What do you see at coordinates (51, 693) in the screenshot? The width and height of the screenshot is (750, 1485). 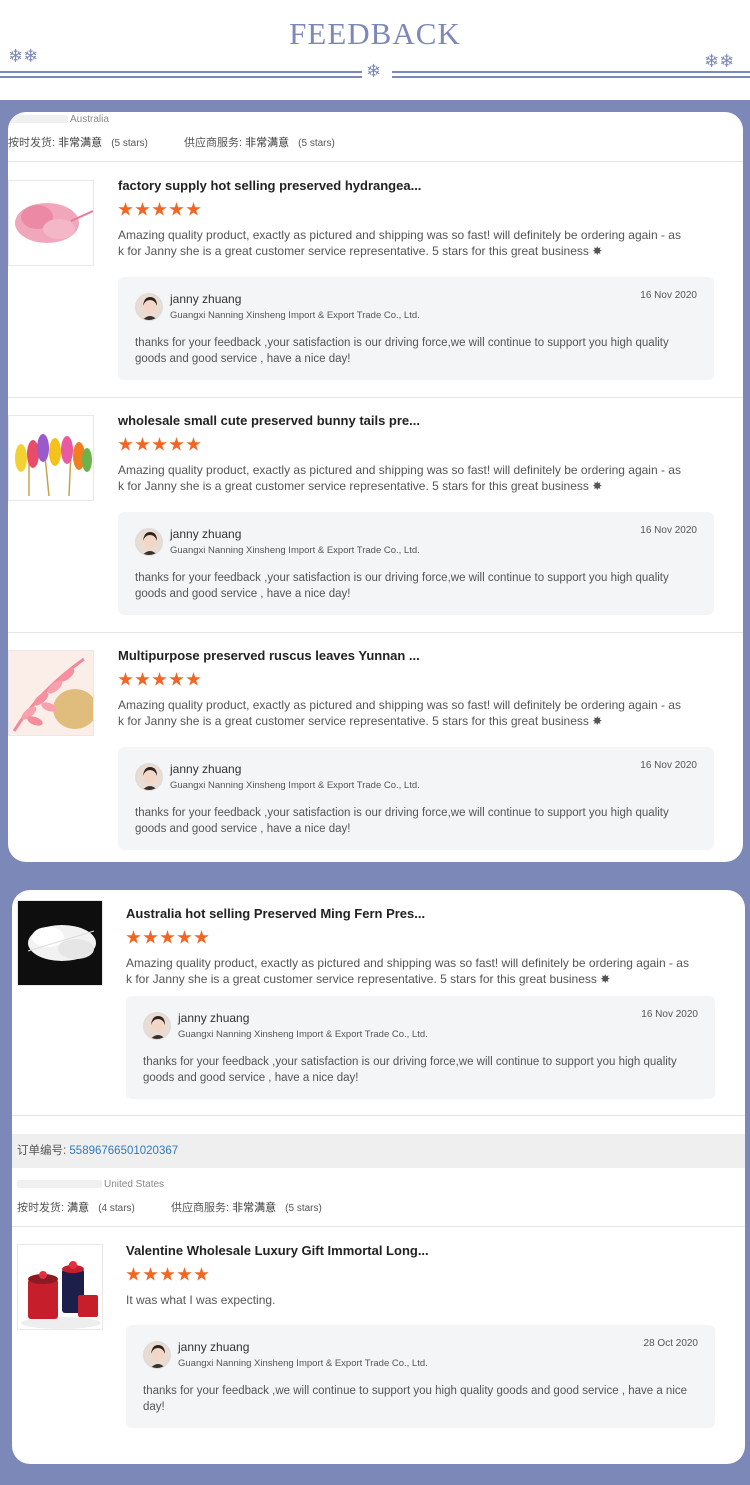 I see `product-thumbnail-ruscus-leaves` at bounding box center [51, 693].